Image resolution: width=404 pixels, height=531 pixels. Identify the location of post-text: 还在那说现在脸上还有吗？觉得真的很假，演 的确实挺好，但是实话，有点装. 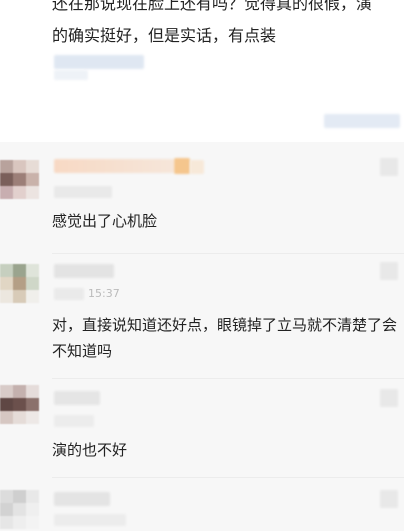
(228, 26).